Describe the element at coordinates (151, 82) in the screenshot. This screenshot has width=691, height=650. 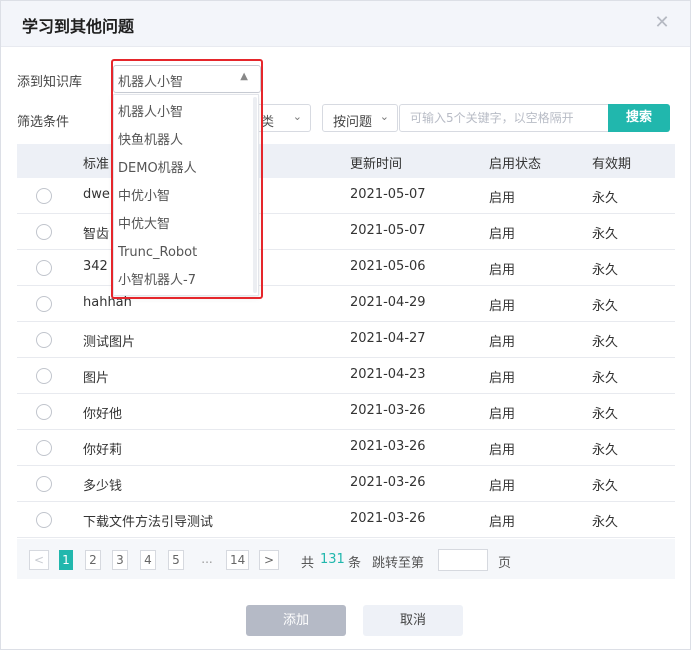
I see `kb-select-value: 机器人小智` at that location.